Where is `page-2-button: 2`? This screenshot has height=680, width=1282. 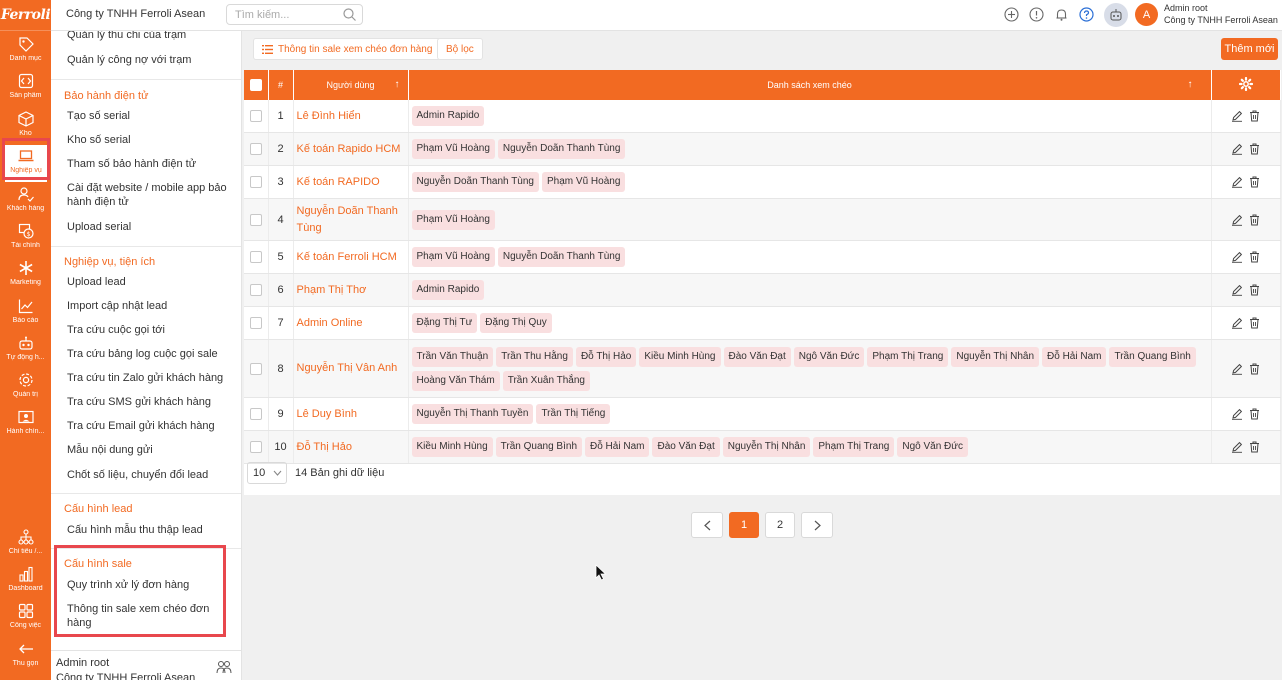
page-2-button: 2 is located at coordinates (780, 525).